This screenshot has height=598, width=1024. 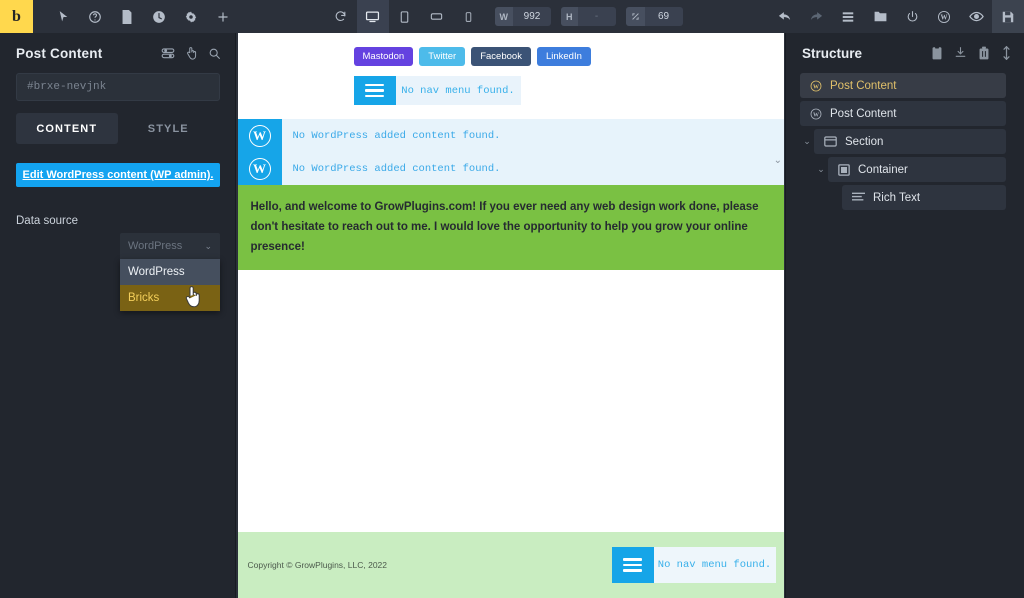 What do you see at coordinates (1006, 53) in the screenshot?
I see `expand-collapse-icon` at bounding box center [1006, 53].